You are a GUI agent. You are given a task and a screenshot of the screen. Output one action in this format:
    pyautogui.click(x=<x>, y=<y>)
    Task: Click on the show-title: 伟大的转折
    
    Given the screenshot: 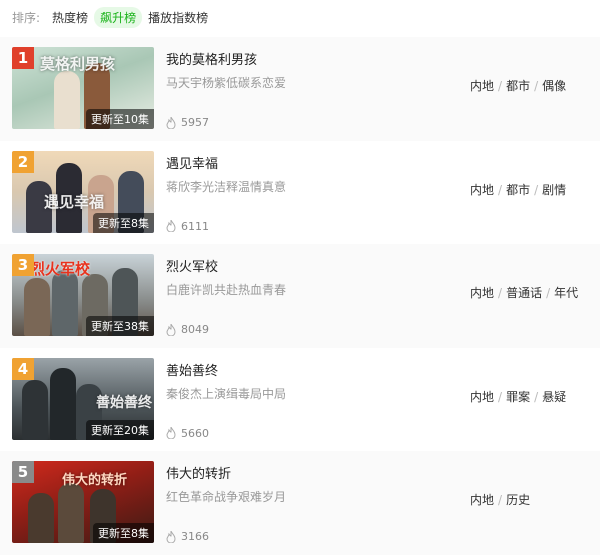 What is the action you would take?
    pyautogui.click(x=296, y=472)
    